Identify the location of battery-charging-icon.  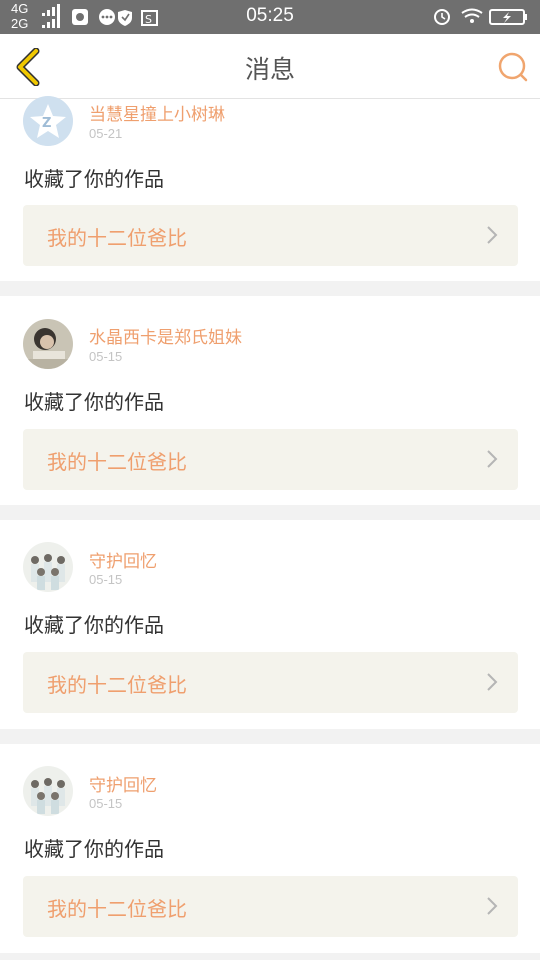
(508, 17).